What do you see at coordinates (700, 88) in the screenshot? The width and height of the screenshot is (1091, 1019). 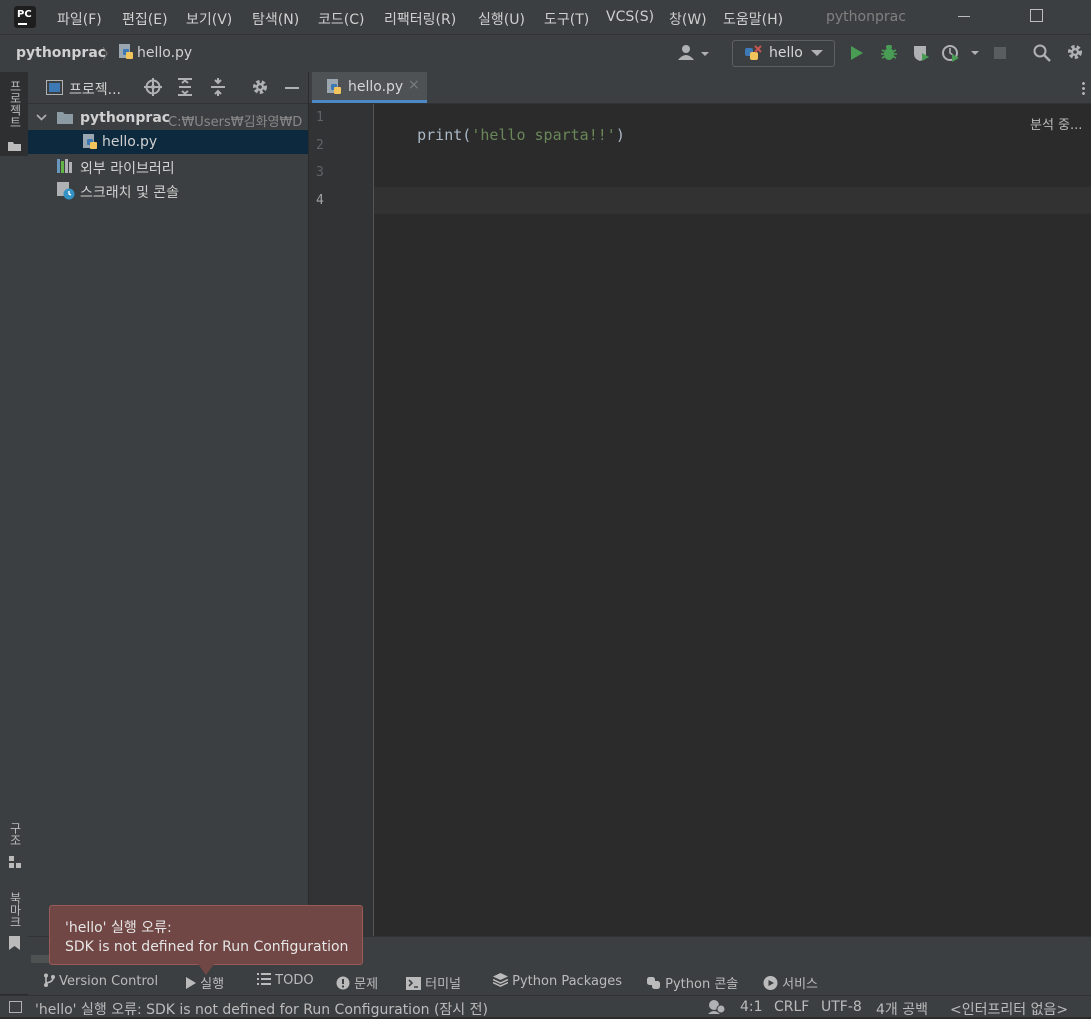 I see `editor-tab-bar: hello.py ×` at bounding box center [700, 88].